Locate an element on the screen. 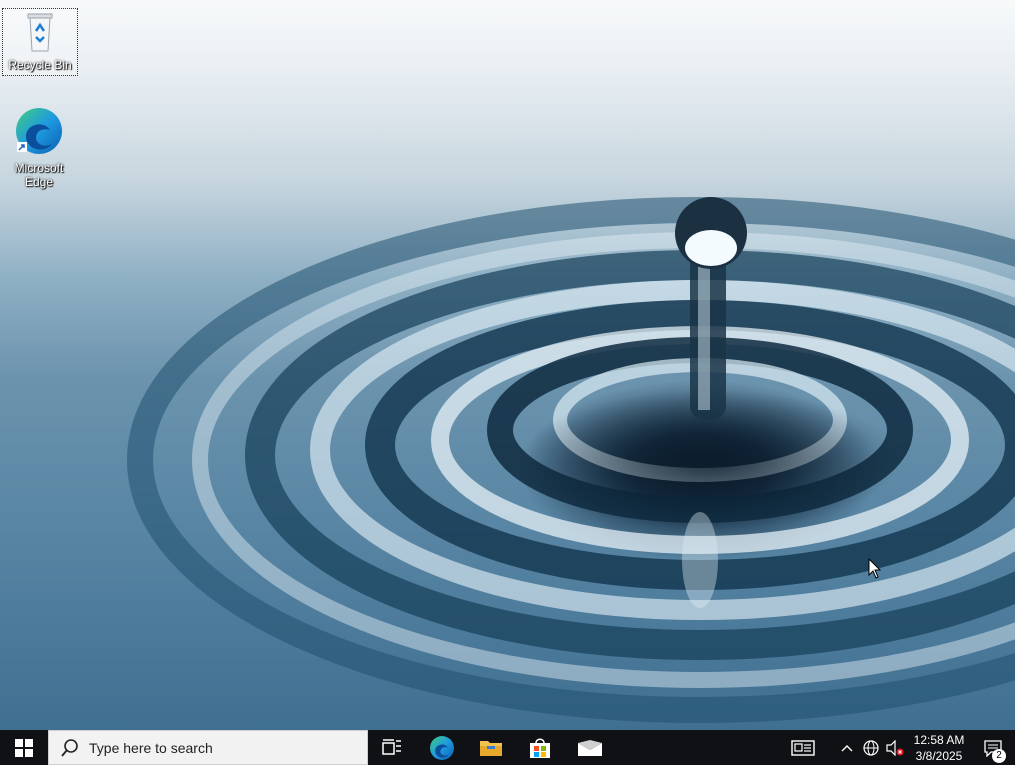 This screenshot has width=1015, height=765. windows-logo-icon is located at coordinates (24, 747).